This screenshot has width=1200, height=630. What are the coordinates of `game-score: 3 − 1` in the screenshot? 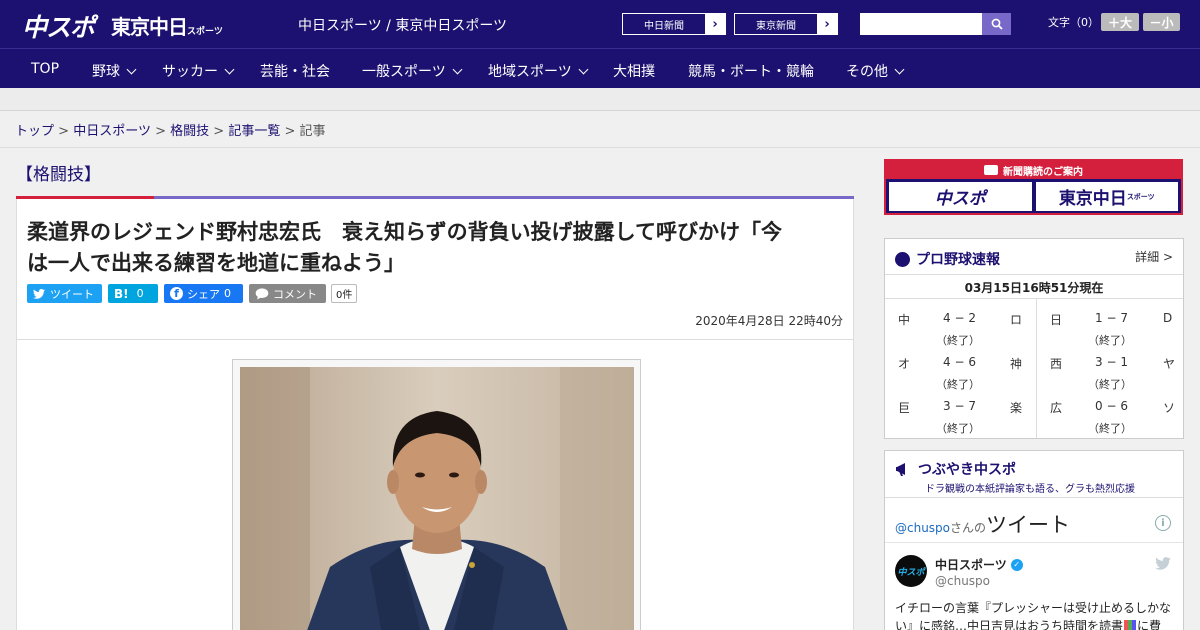 It's located at (1111, 362).